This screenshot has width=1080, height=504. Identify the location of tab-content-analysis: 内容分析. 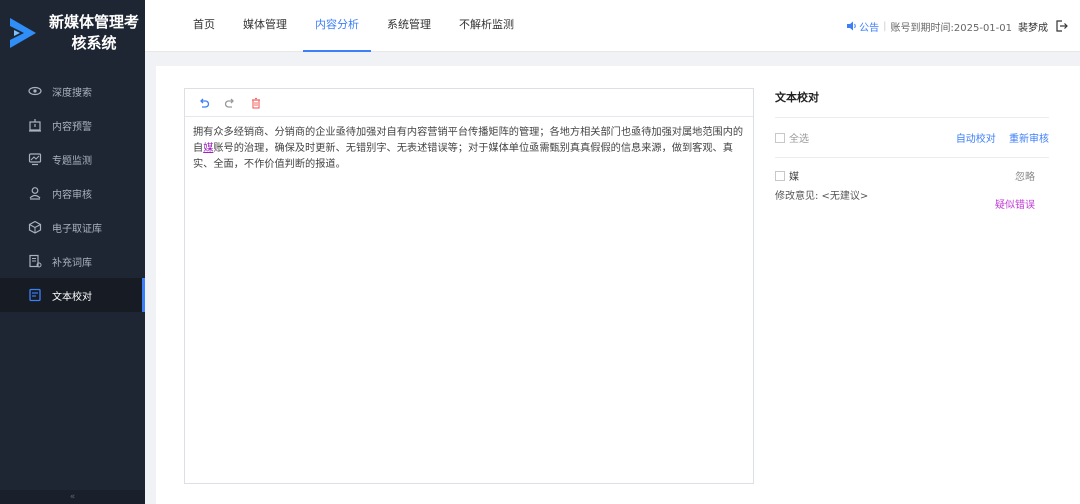
(337, 26).